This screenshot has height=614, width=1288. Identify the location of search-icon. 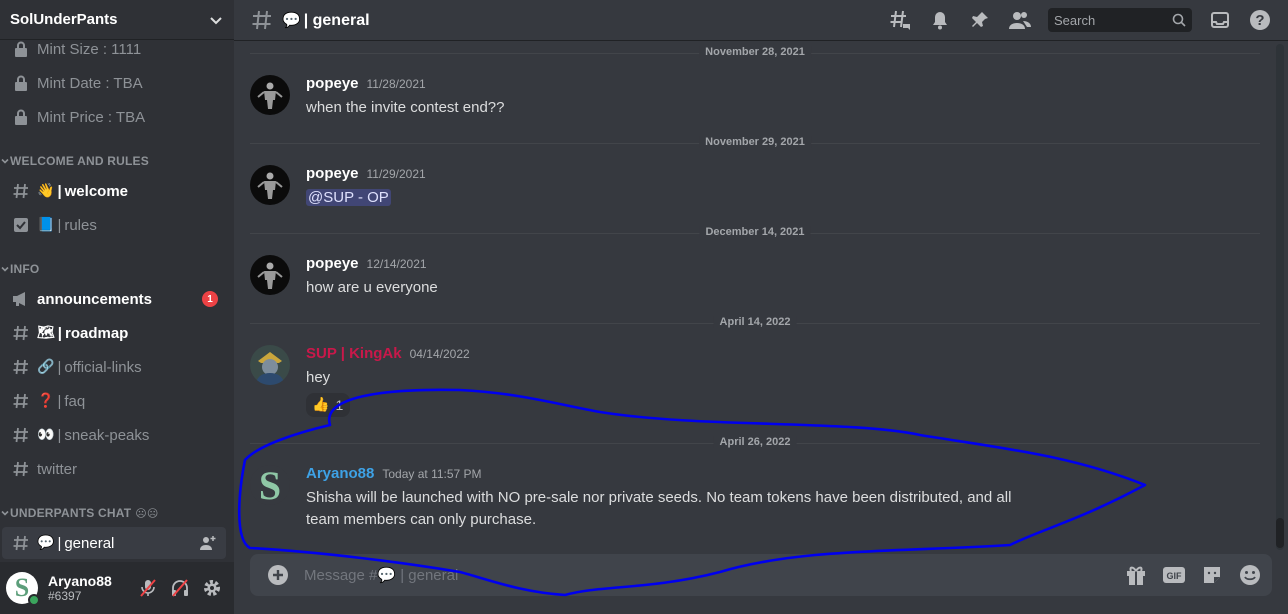
(1179, 20).